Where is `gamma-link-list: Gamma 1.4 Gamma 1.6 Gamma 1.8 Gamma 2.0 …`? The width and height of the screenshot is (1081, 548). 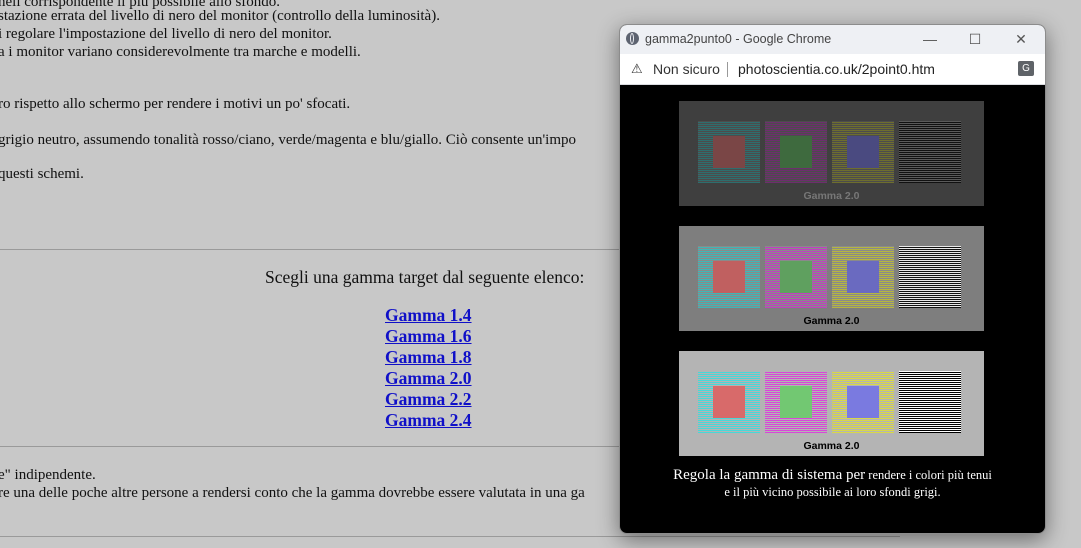 gamma-link-list: Gamma 1.4 Gamma 1.6 Gamma 1.8 Gamma 2.0 … is located at coordinates (428, 368).